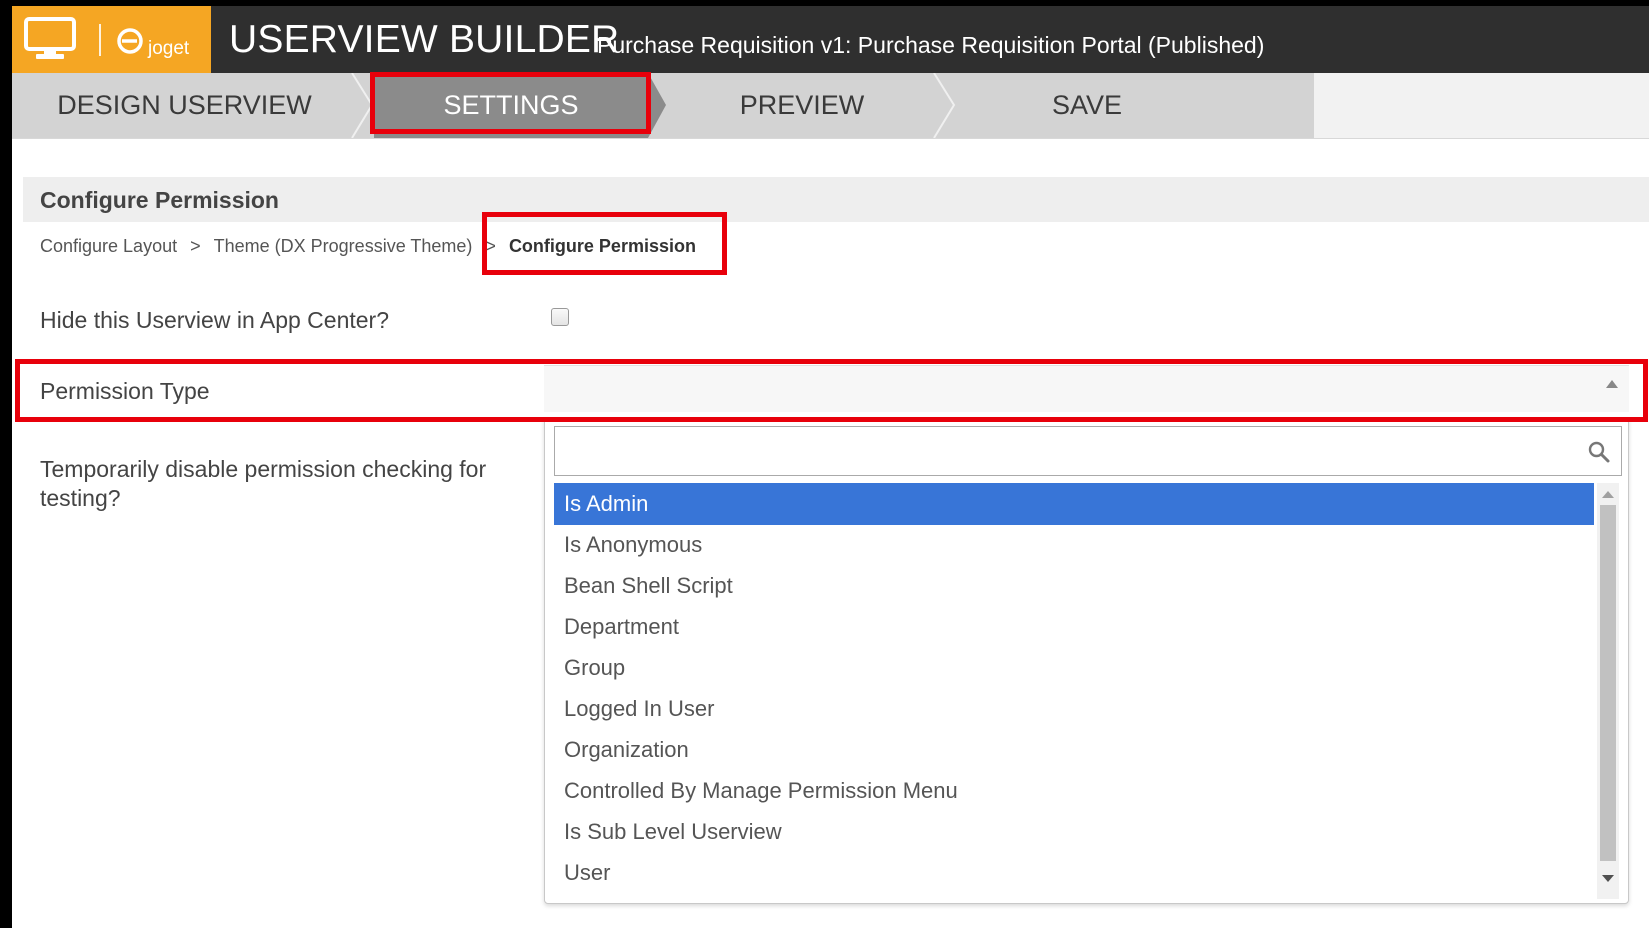  I want to click on dropdown-option-is-admin: Is Admin, so click(1074, 504).